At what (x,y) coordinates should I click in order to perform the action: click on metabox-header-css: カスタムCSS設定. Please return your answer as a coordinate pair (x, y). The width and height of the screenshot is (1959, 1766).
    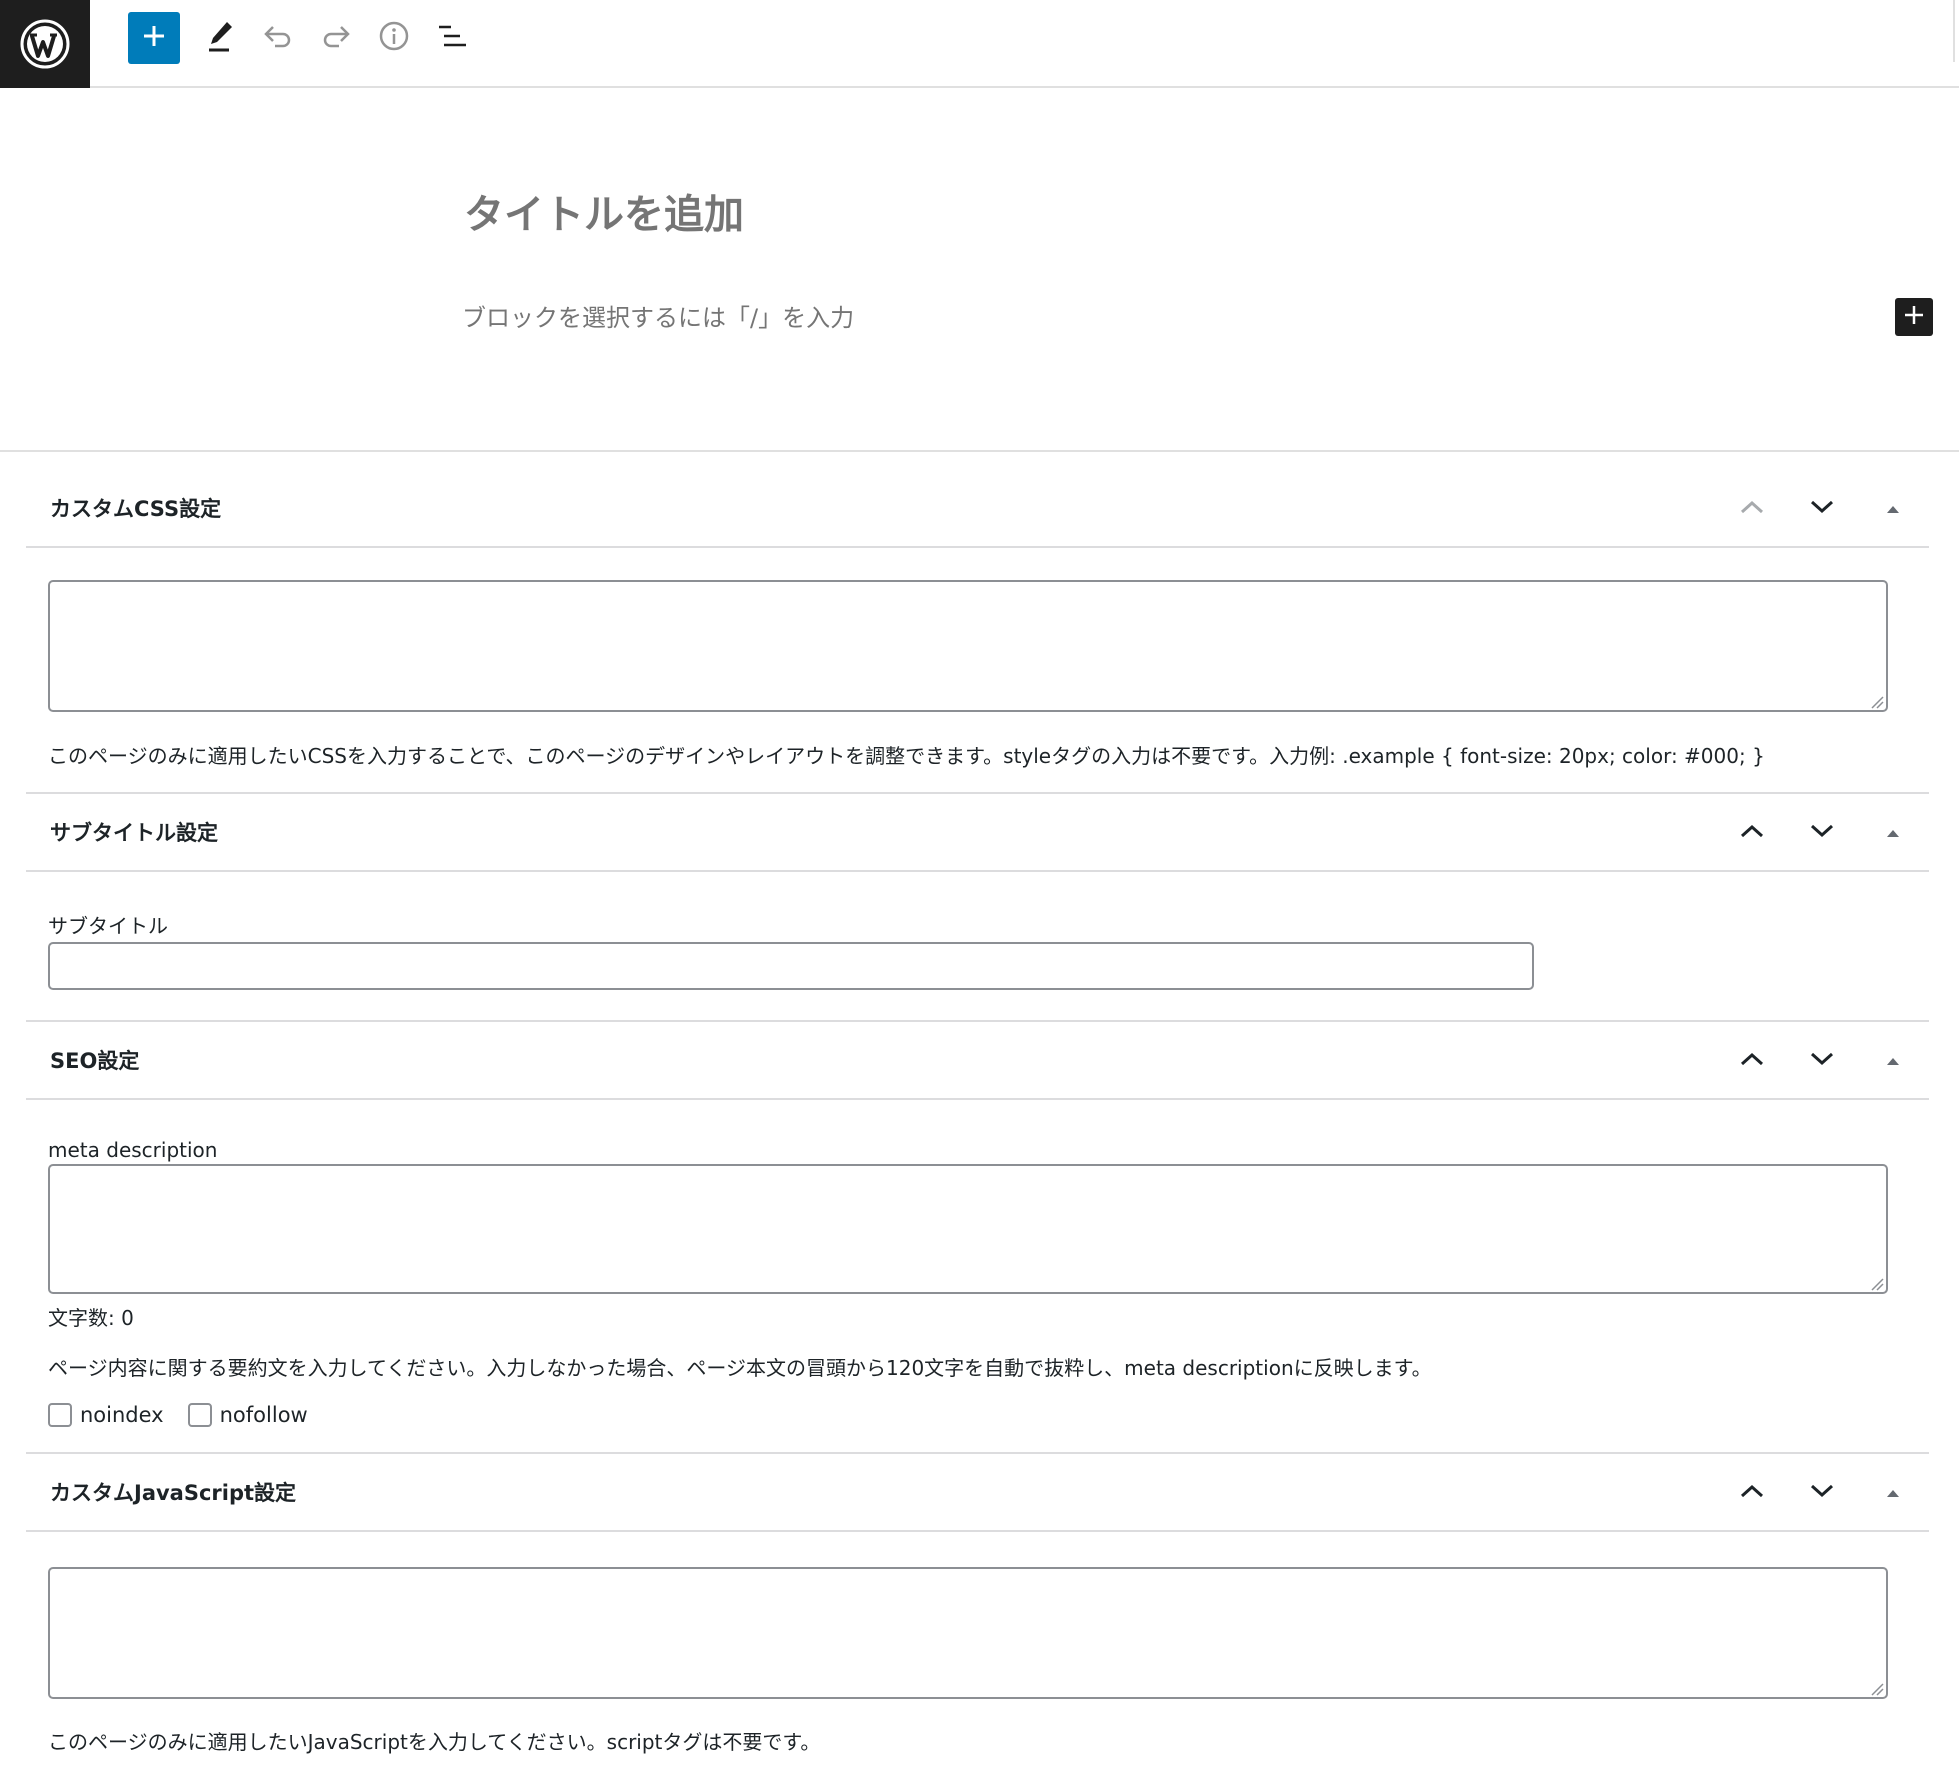
    Looking at the image, I should click on (977, 509).